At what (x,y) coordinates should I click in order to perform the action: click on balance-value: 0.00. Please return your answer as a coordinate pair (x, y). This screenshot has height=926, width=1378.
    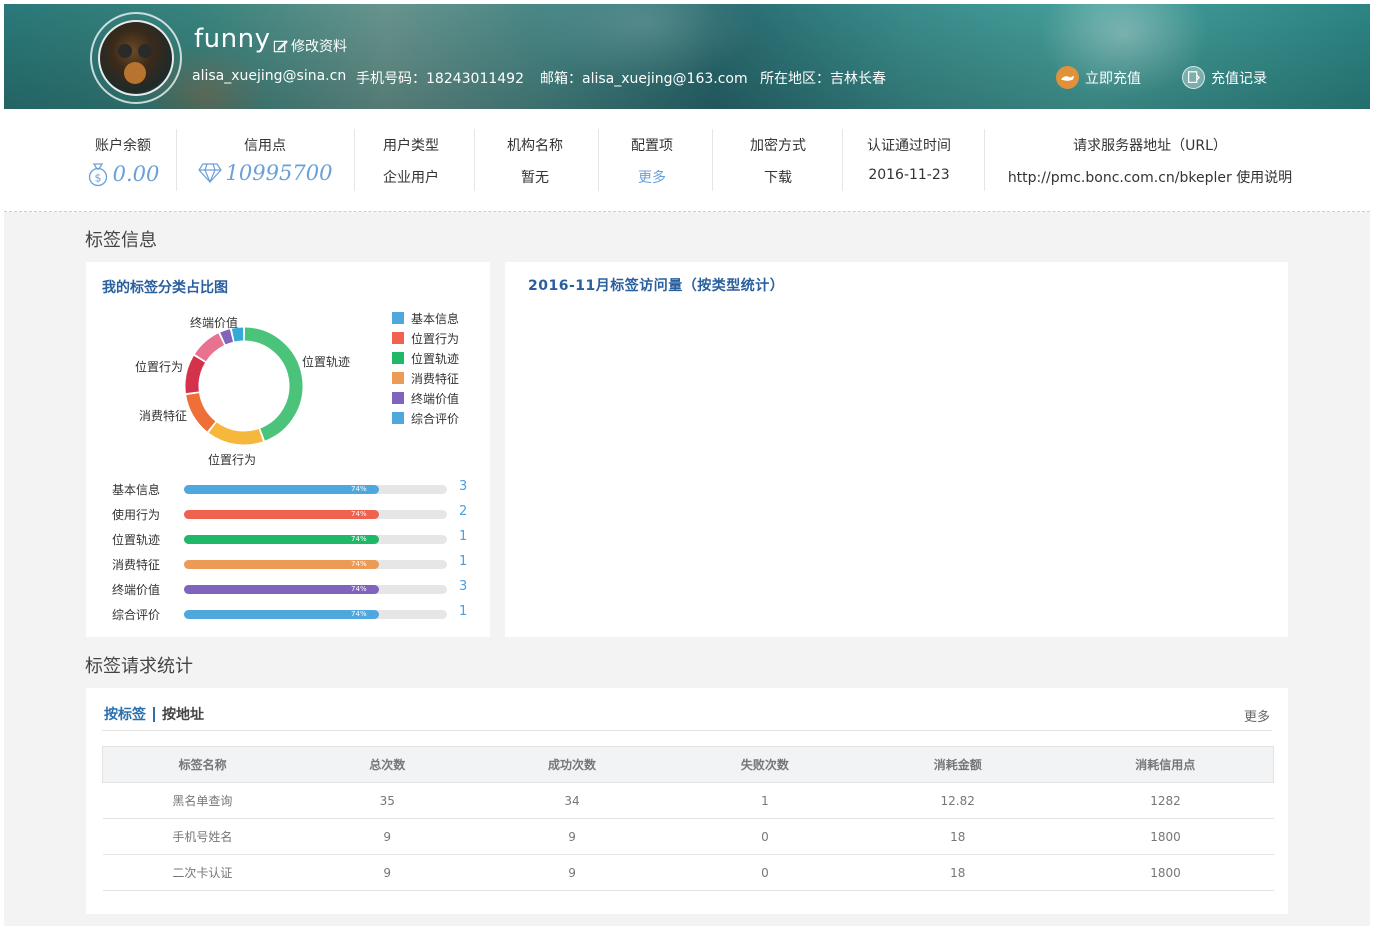
    Looking at the image, I should click on (136, 174).